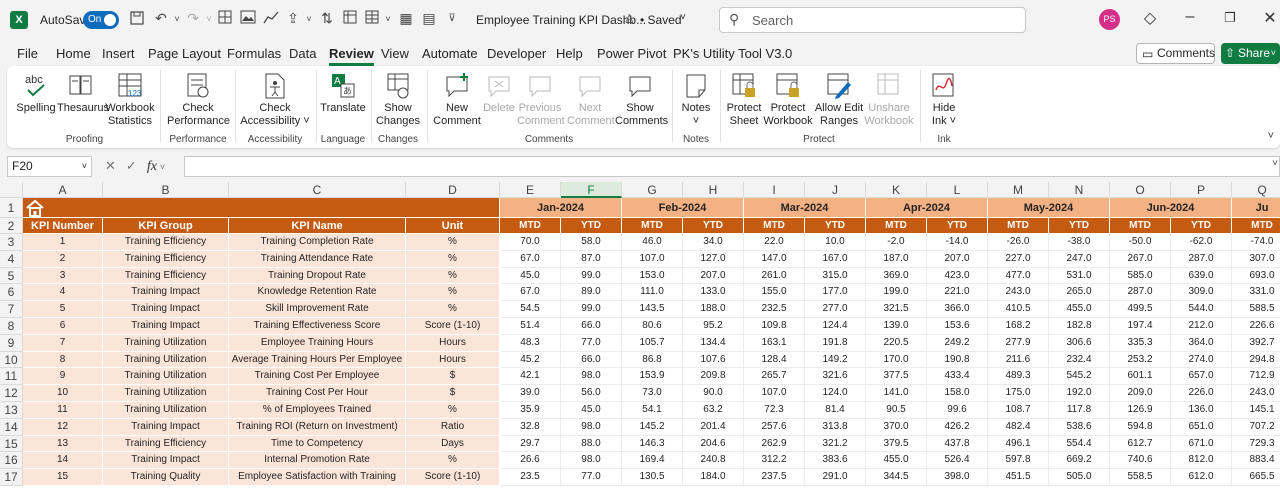  What do you see at coordinates (1018, 190) in the screenshot?
I see `column-header: M` at bounding box center [1018, 190].